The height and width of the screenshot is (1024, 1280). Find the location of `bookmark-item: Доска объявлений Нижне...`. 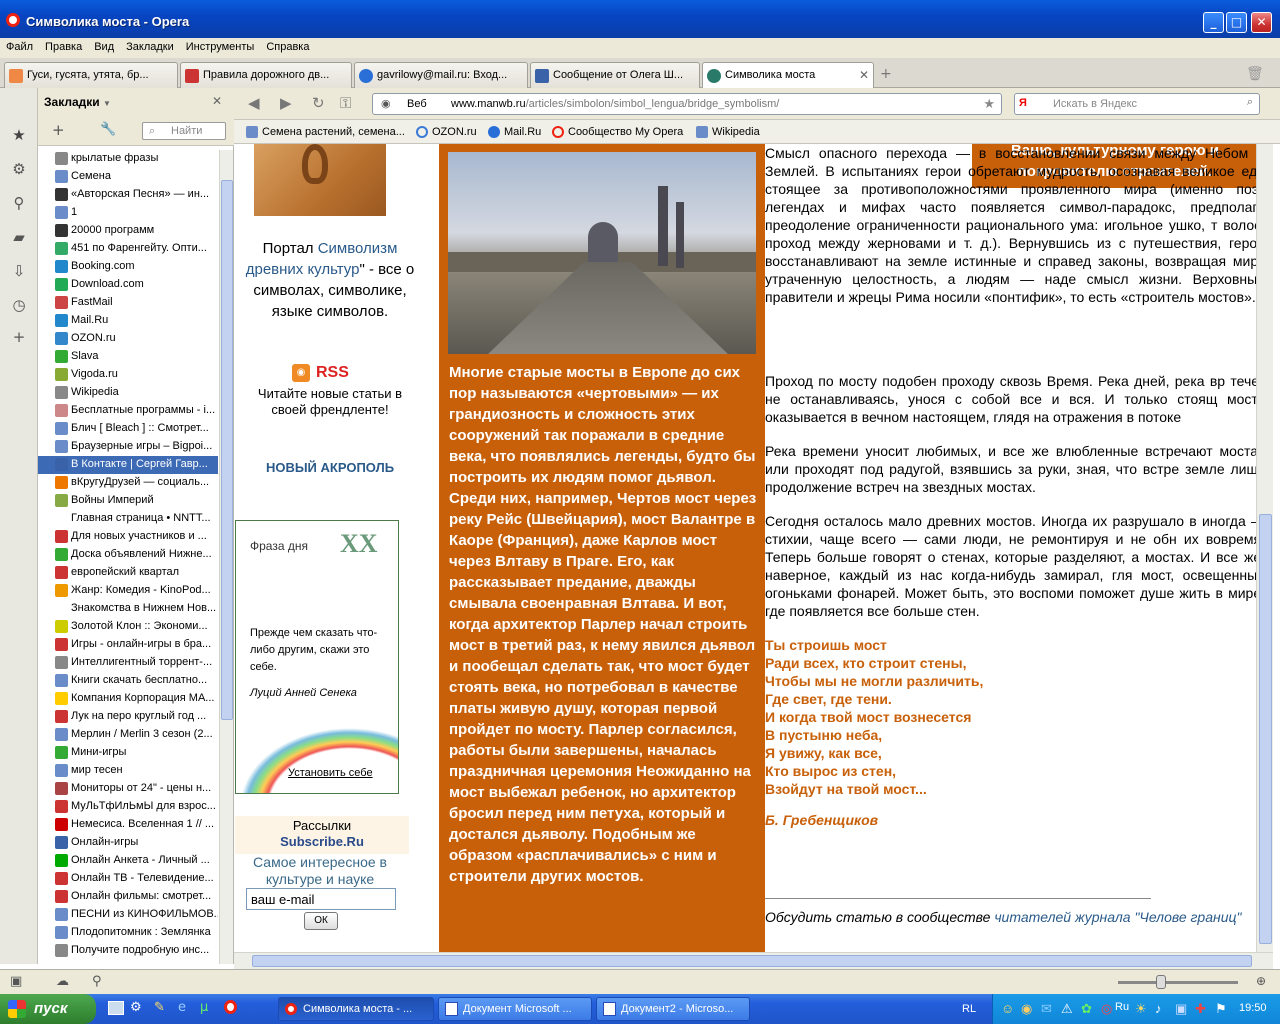

bookmark-item: Доска объявлений Нижне... is located at coordinates (128, 555).